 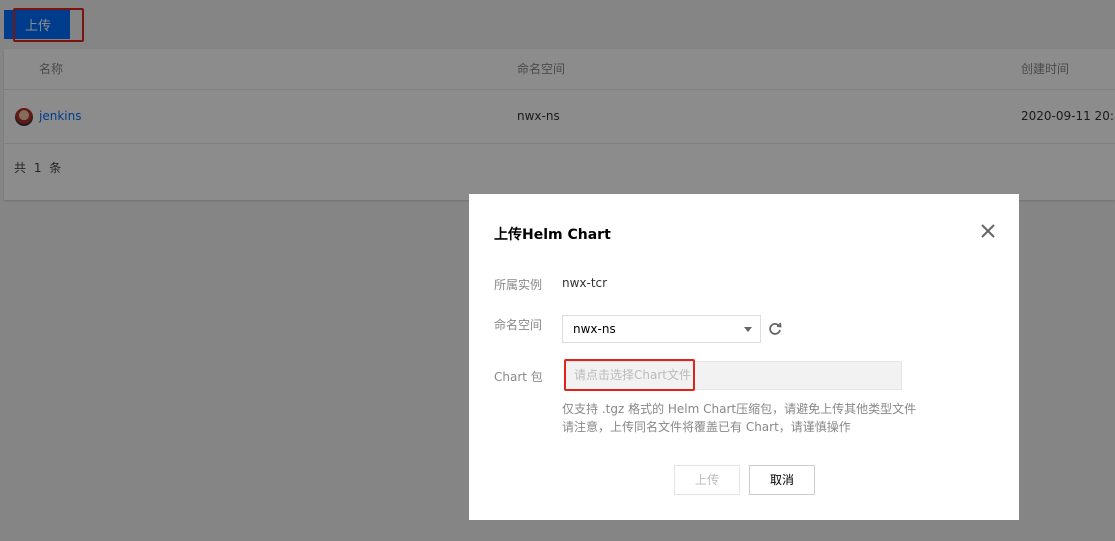 What do you see at coordinates (748, 329) in the screenshot?
I see `chevron-down-icon` at bounding box center [748, 329].